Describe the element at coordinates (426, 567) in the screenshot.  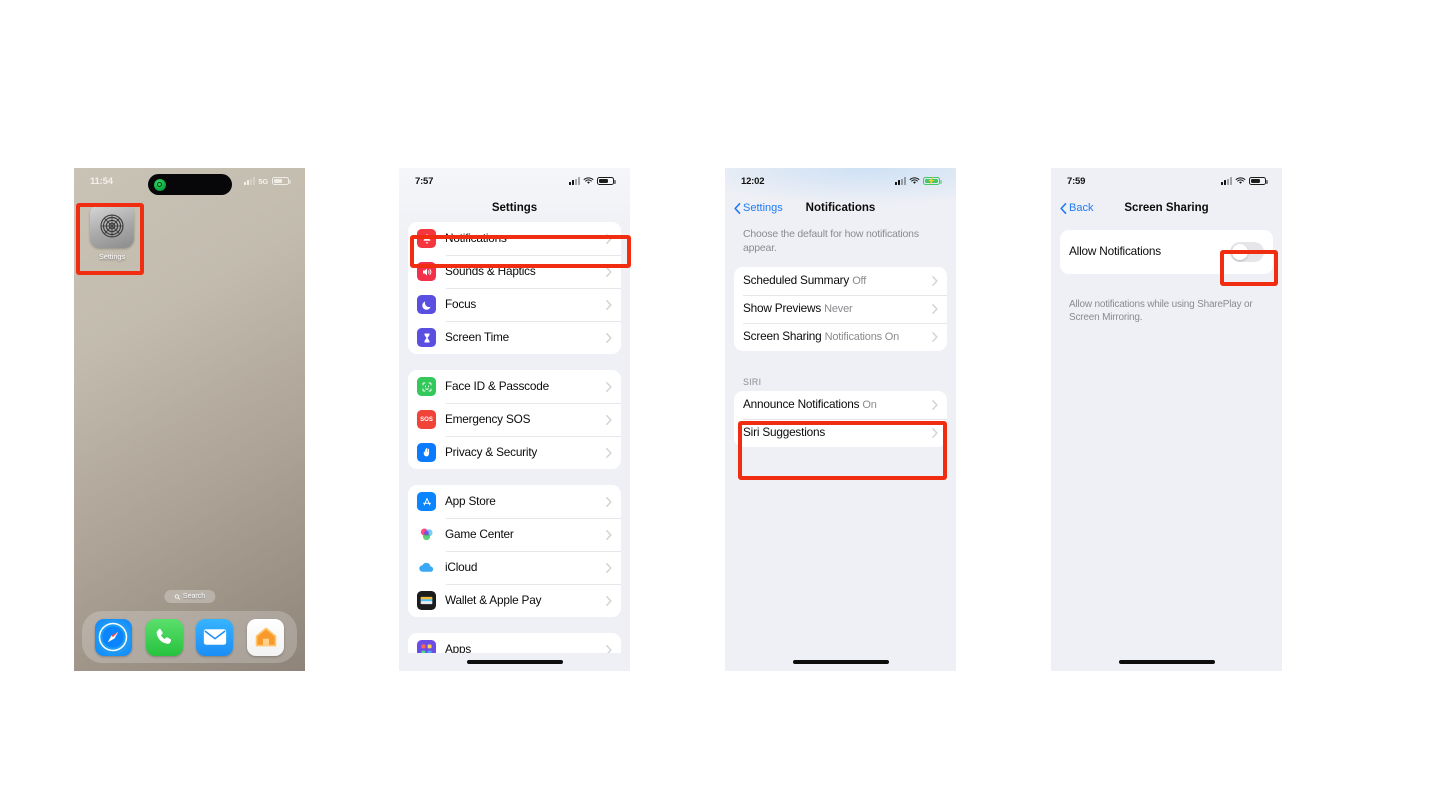
I see `icloud-icon` at that location.